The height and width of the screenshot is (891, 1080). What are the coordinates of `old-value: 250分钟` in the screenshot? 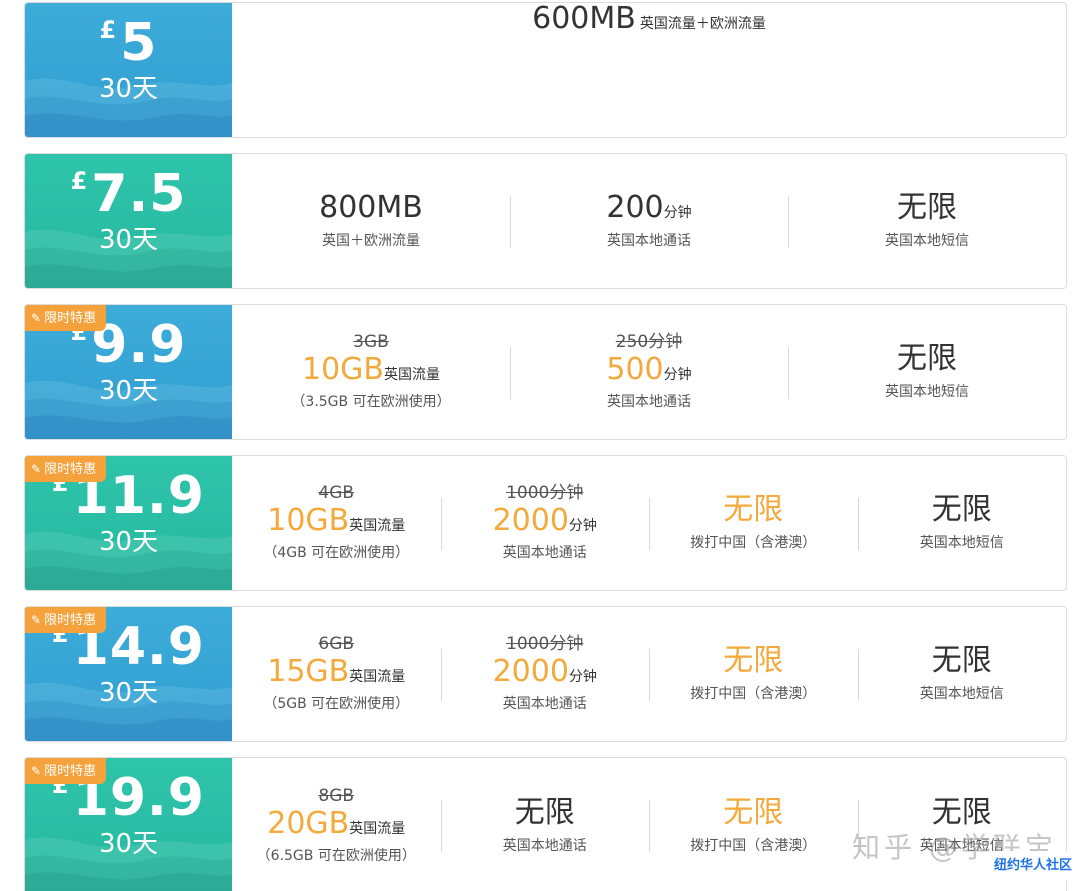 It's located at (649, 341).